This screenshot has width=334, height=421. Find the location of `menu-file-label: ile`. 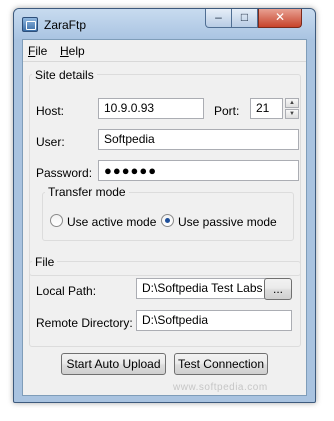

menu-file-label: ile is located at coordinates (41, 51).